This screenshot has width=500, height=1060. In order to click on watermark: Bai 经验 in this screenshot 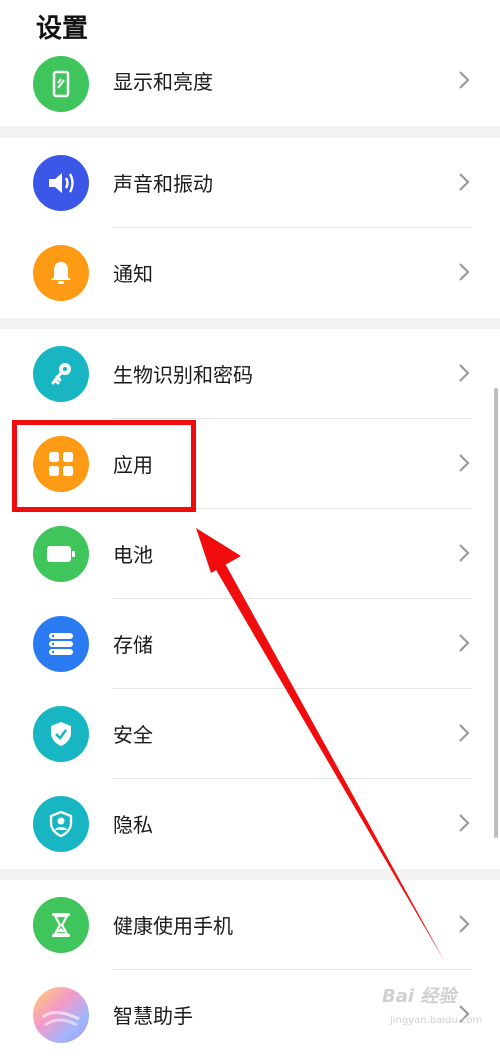, I will do `click(419, 996)`.